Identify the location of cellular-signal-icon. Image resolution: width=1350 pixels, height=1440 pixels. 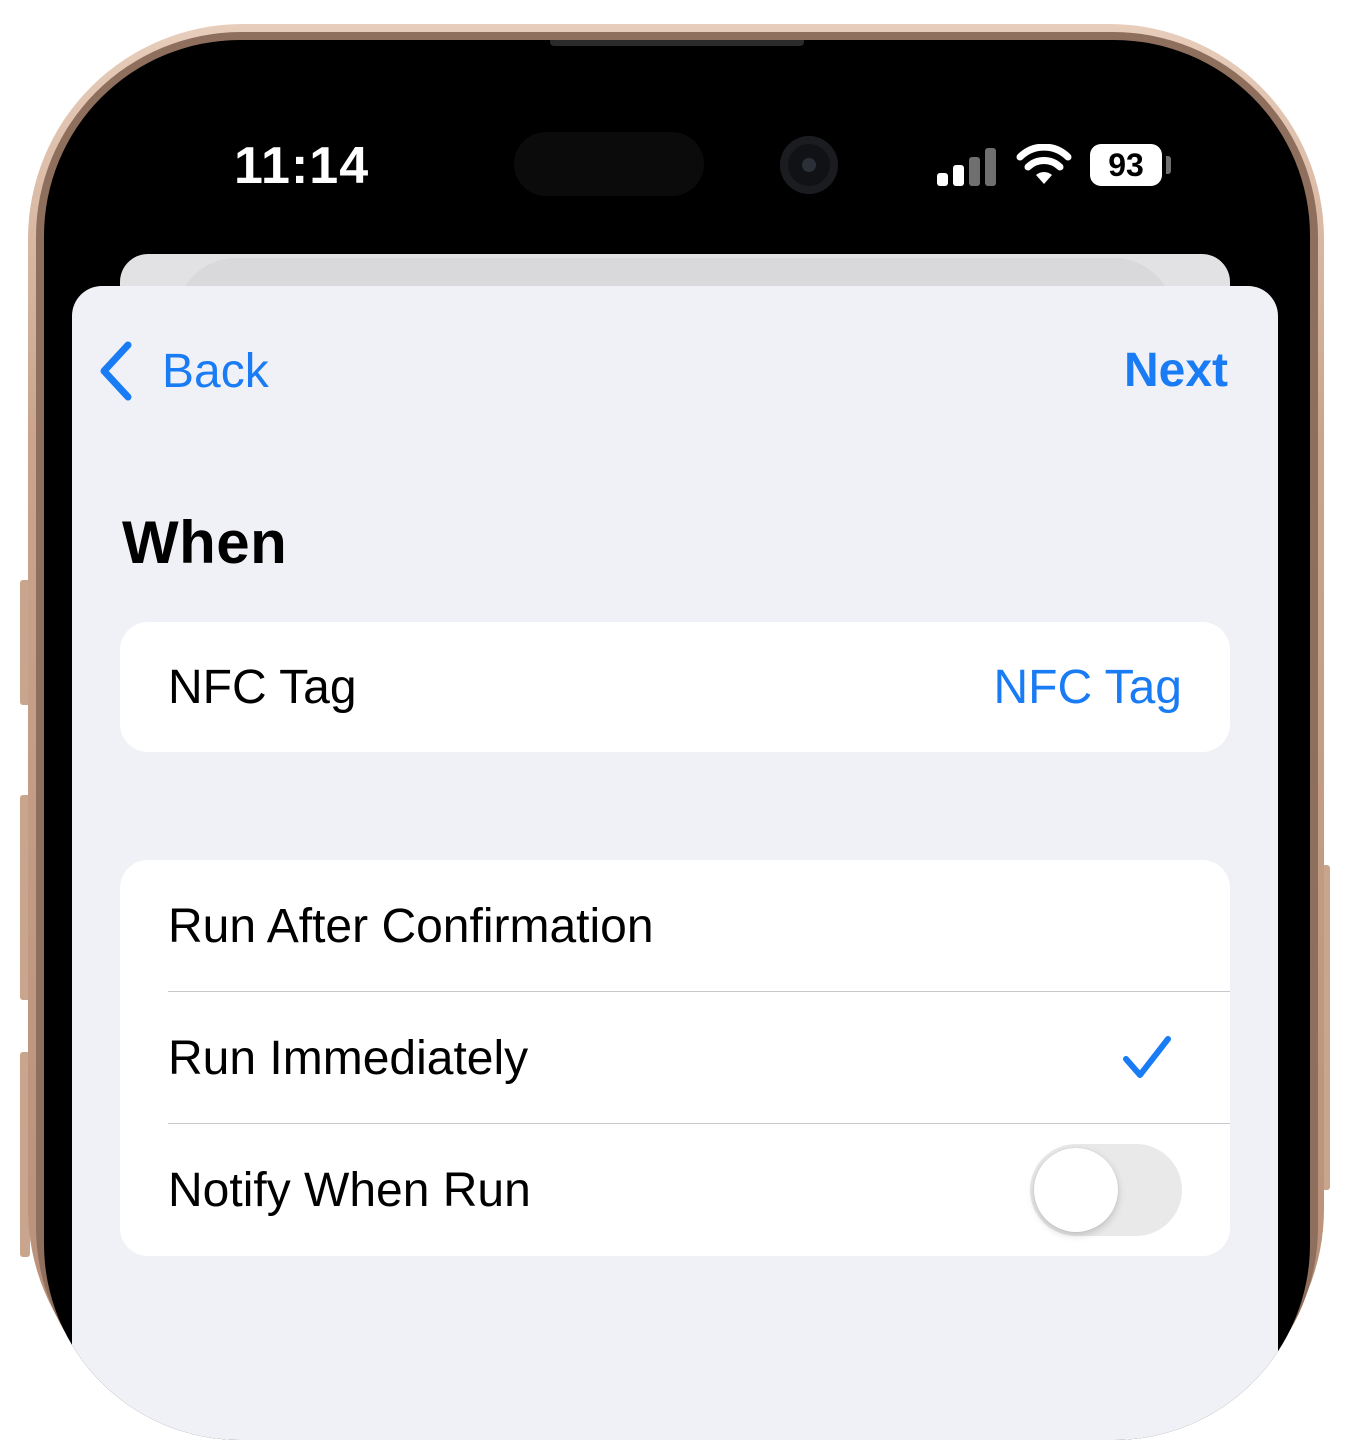
(967, 166).